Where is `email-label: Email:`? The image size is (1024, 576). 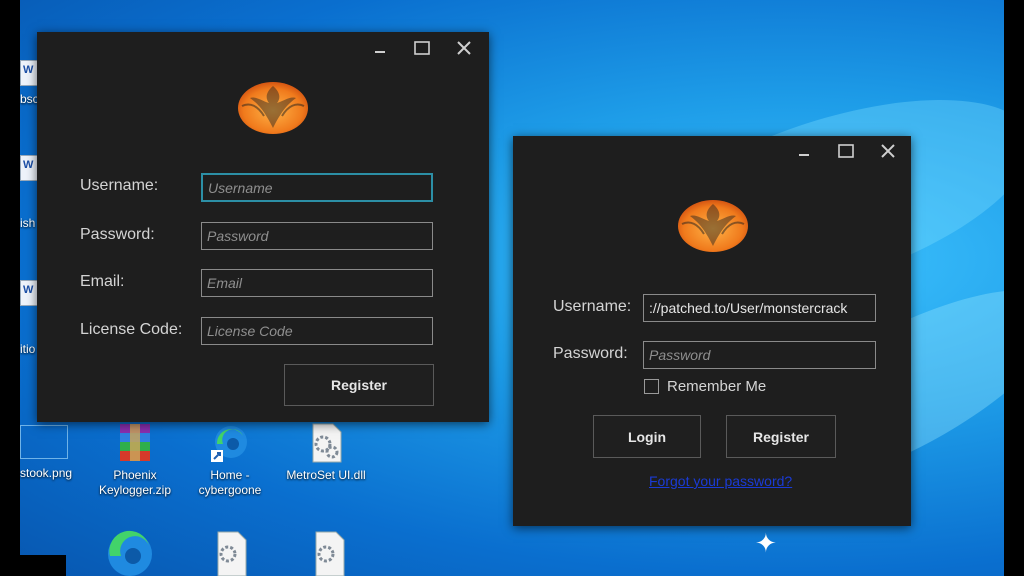 email-label: Email: is located at coordinates (102, 281).